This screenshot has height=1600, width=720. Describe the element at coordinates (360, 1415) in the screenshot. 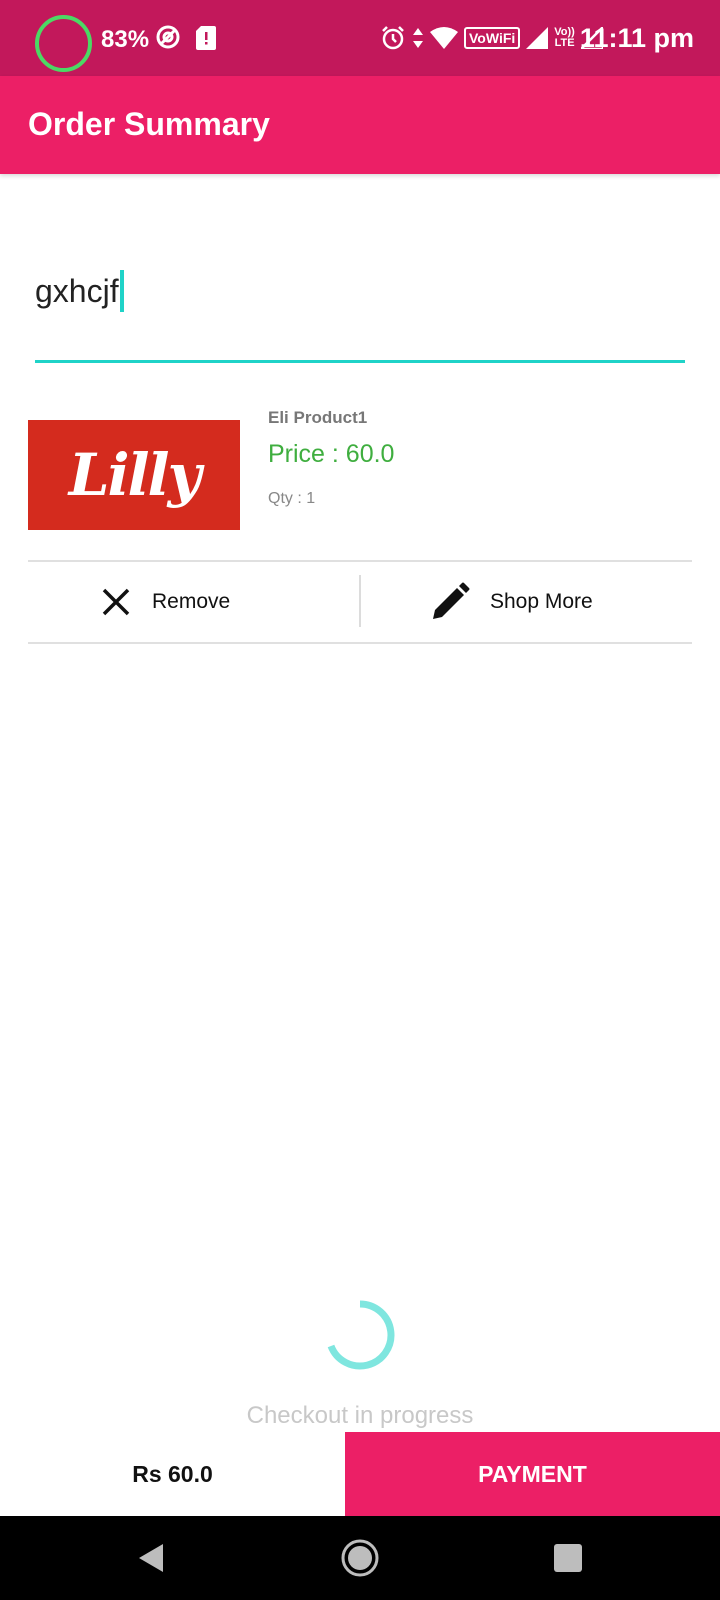

I see `progress-text: Checkout in progress` at that location.